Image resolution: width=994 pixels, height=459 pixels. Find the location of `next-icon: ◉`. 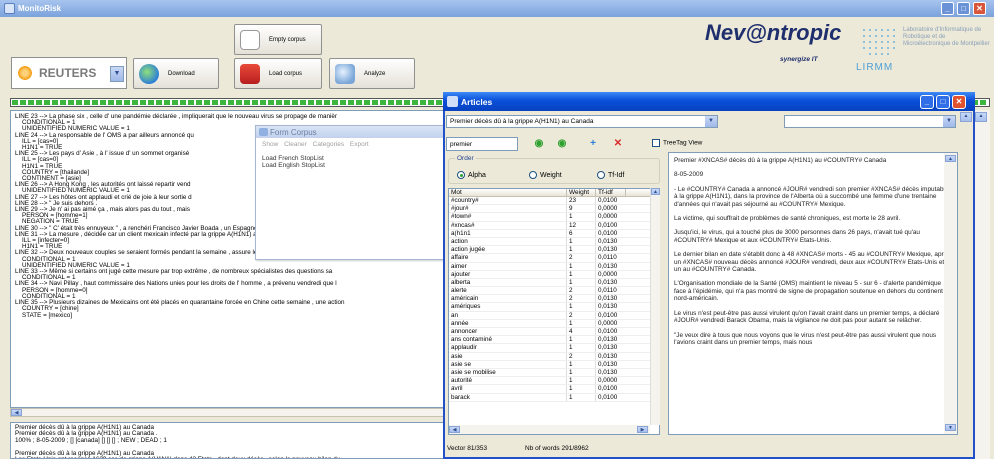

next-icon: ◉ is located at coordinates (562, 144).